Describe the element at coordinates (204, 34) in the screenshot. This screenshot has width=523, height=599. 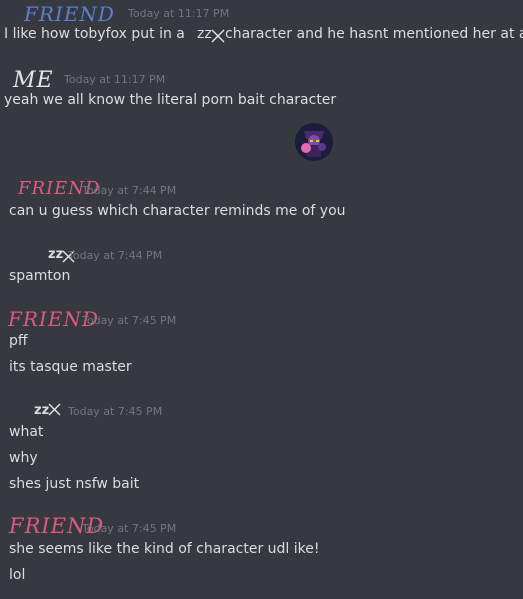
I see `redacted-name: zz` at that location.